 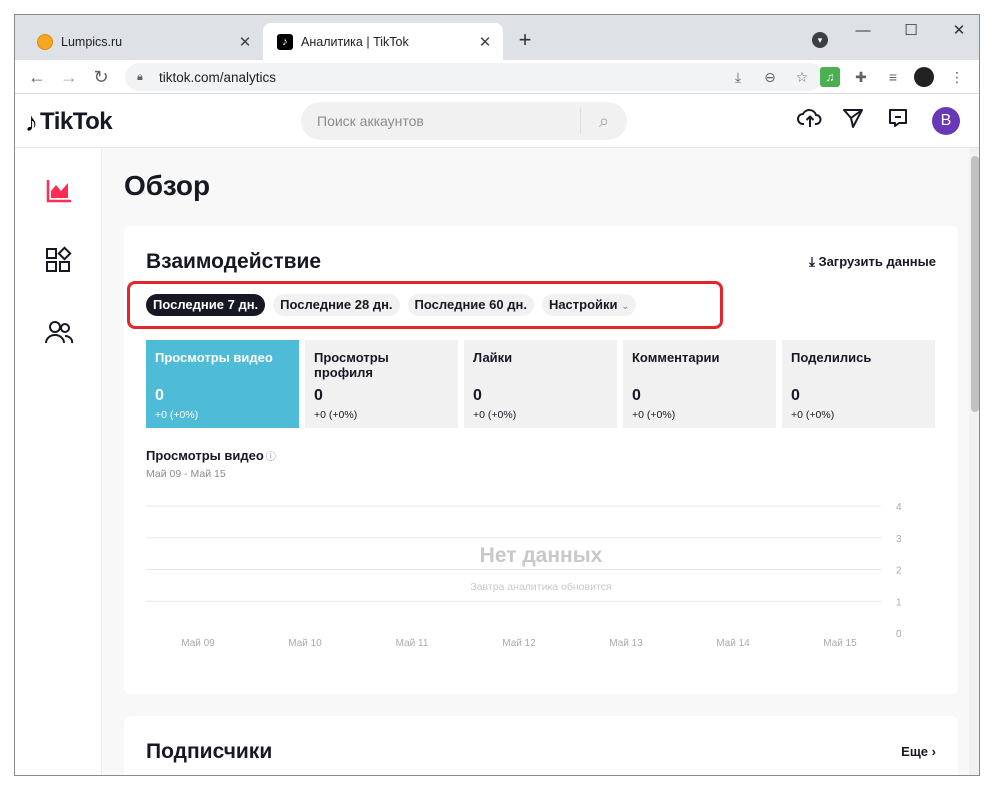 What do you see at coordinates (899, 571) in the screenshot?
I see `y-tick-label: 2` at bounding box center [899, 571].